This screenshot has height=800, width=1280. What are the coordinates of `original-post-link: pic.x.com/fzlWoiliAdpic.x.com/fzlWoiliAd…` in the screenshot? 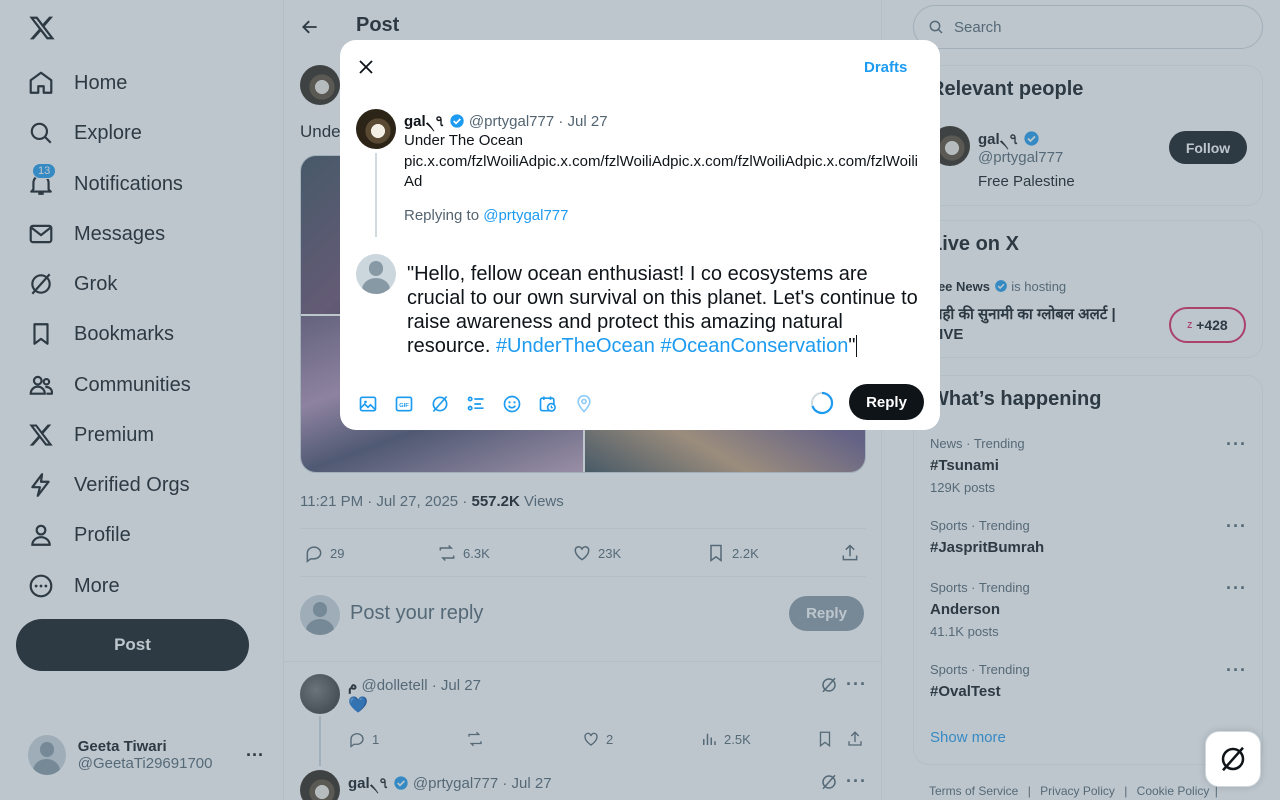 It's located at (661, 171).